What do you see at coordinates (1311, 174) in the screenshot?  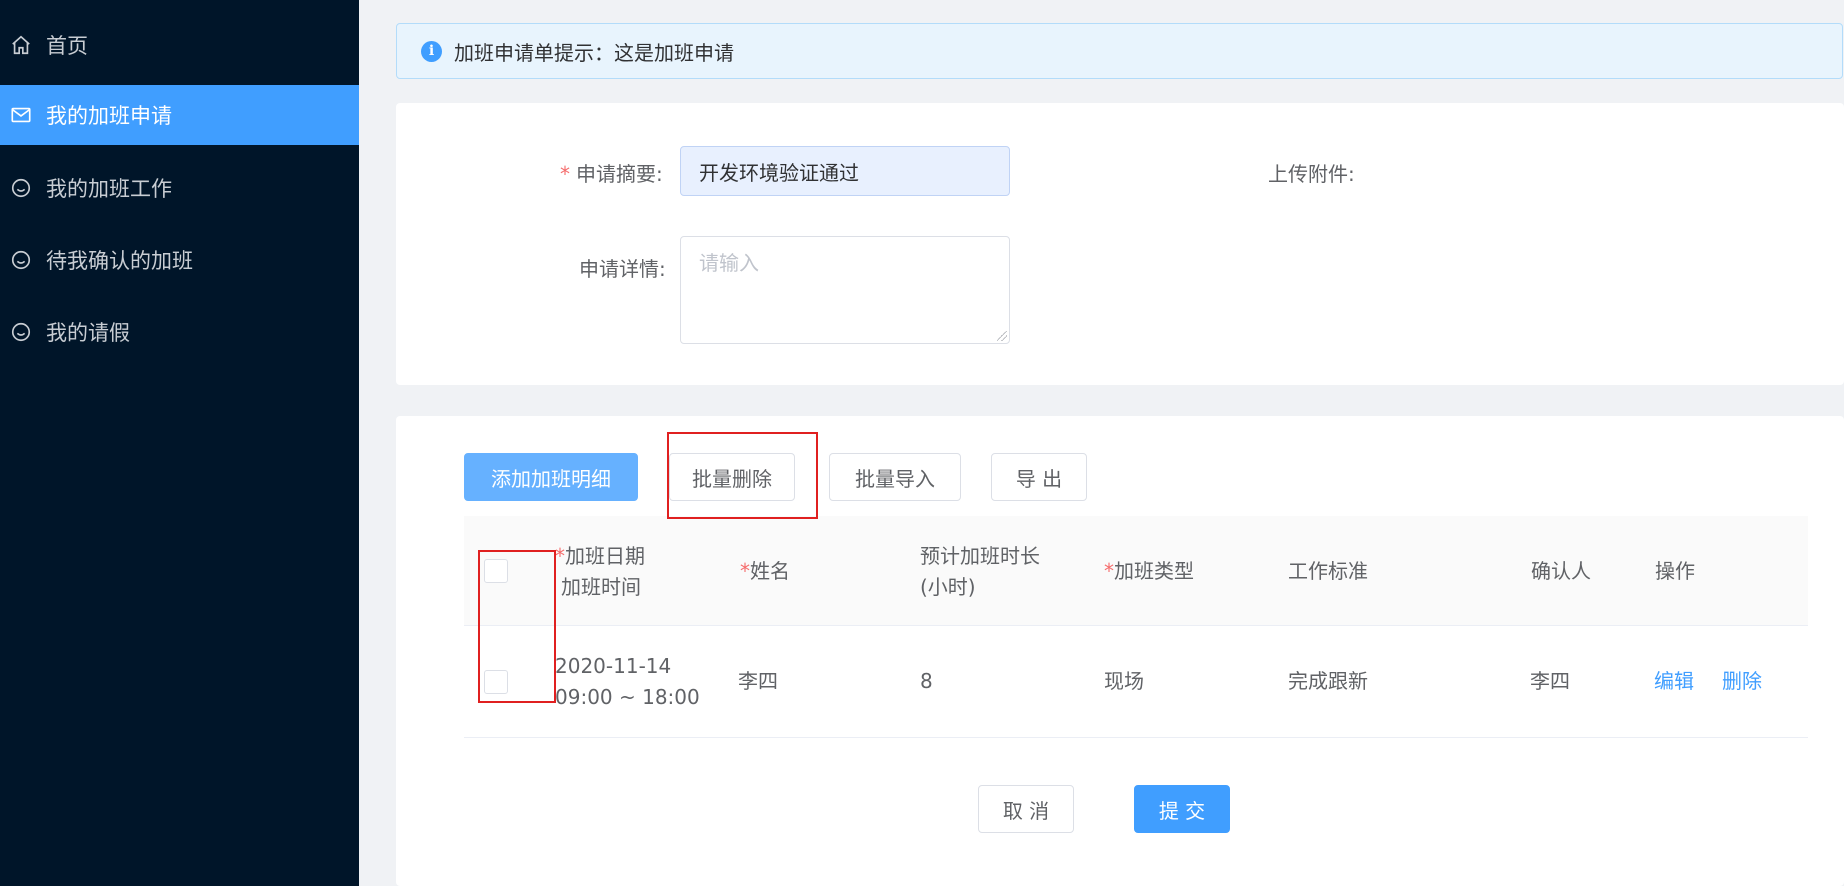 I see `attachment-label: 上传附件:` at bounding box center [1311, 174].